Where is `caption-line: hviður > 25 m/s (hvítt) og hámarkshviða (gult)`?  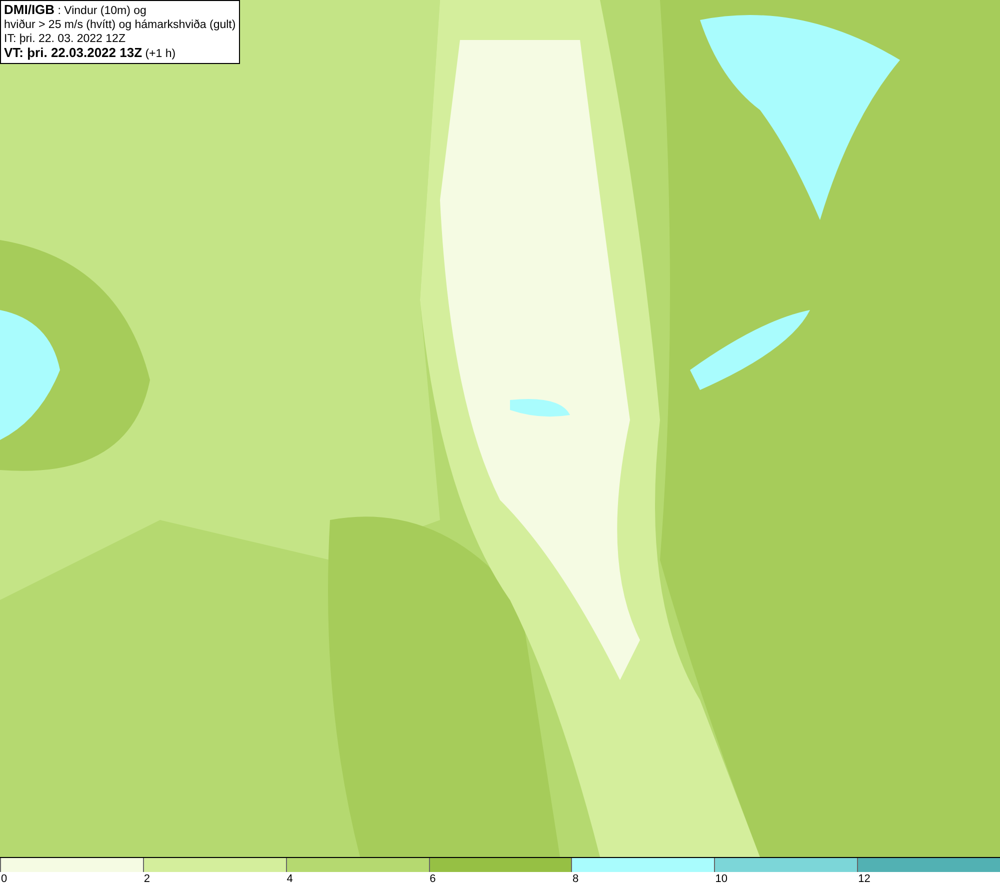
caption-line: hviður > 25 m/s (hvítt) og hámarkshviða (gult) is located at coordinates (120, 25).